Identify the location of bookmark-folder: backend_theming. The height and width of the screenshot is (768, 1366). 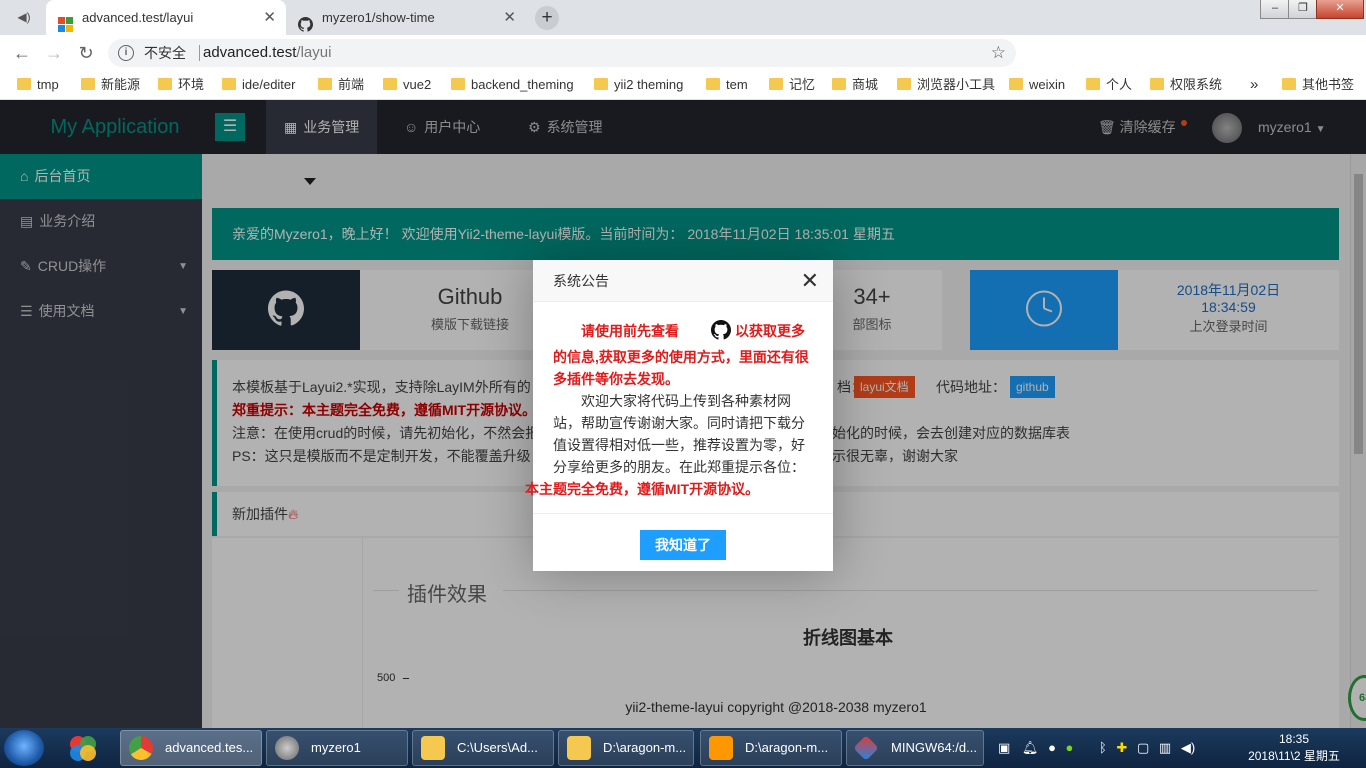
(511, 85).